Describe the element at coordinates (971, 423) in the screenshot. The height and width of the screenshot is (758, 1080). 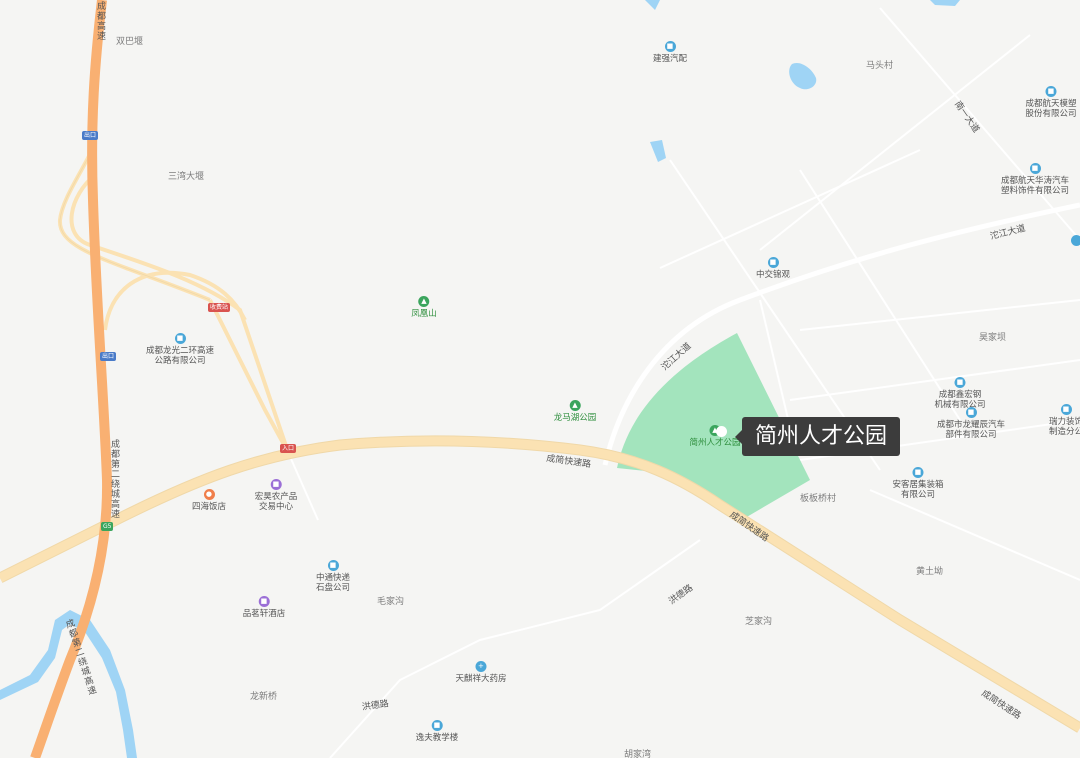
I see `poi-company: ■ 成都市龙耀辰汽车 部件有限公司` at that location.